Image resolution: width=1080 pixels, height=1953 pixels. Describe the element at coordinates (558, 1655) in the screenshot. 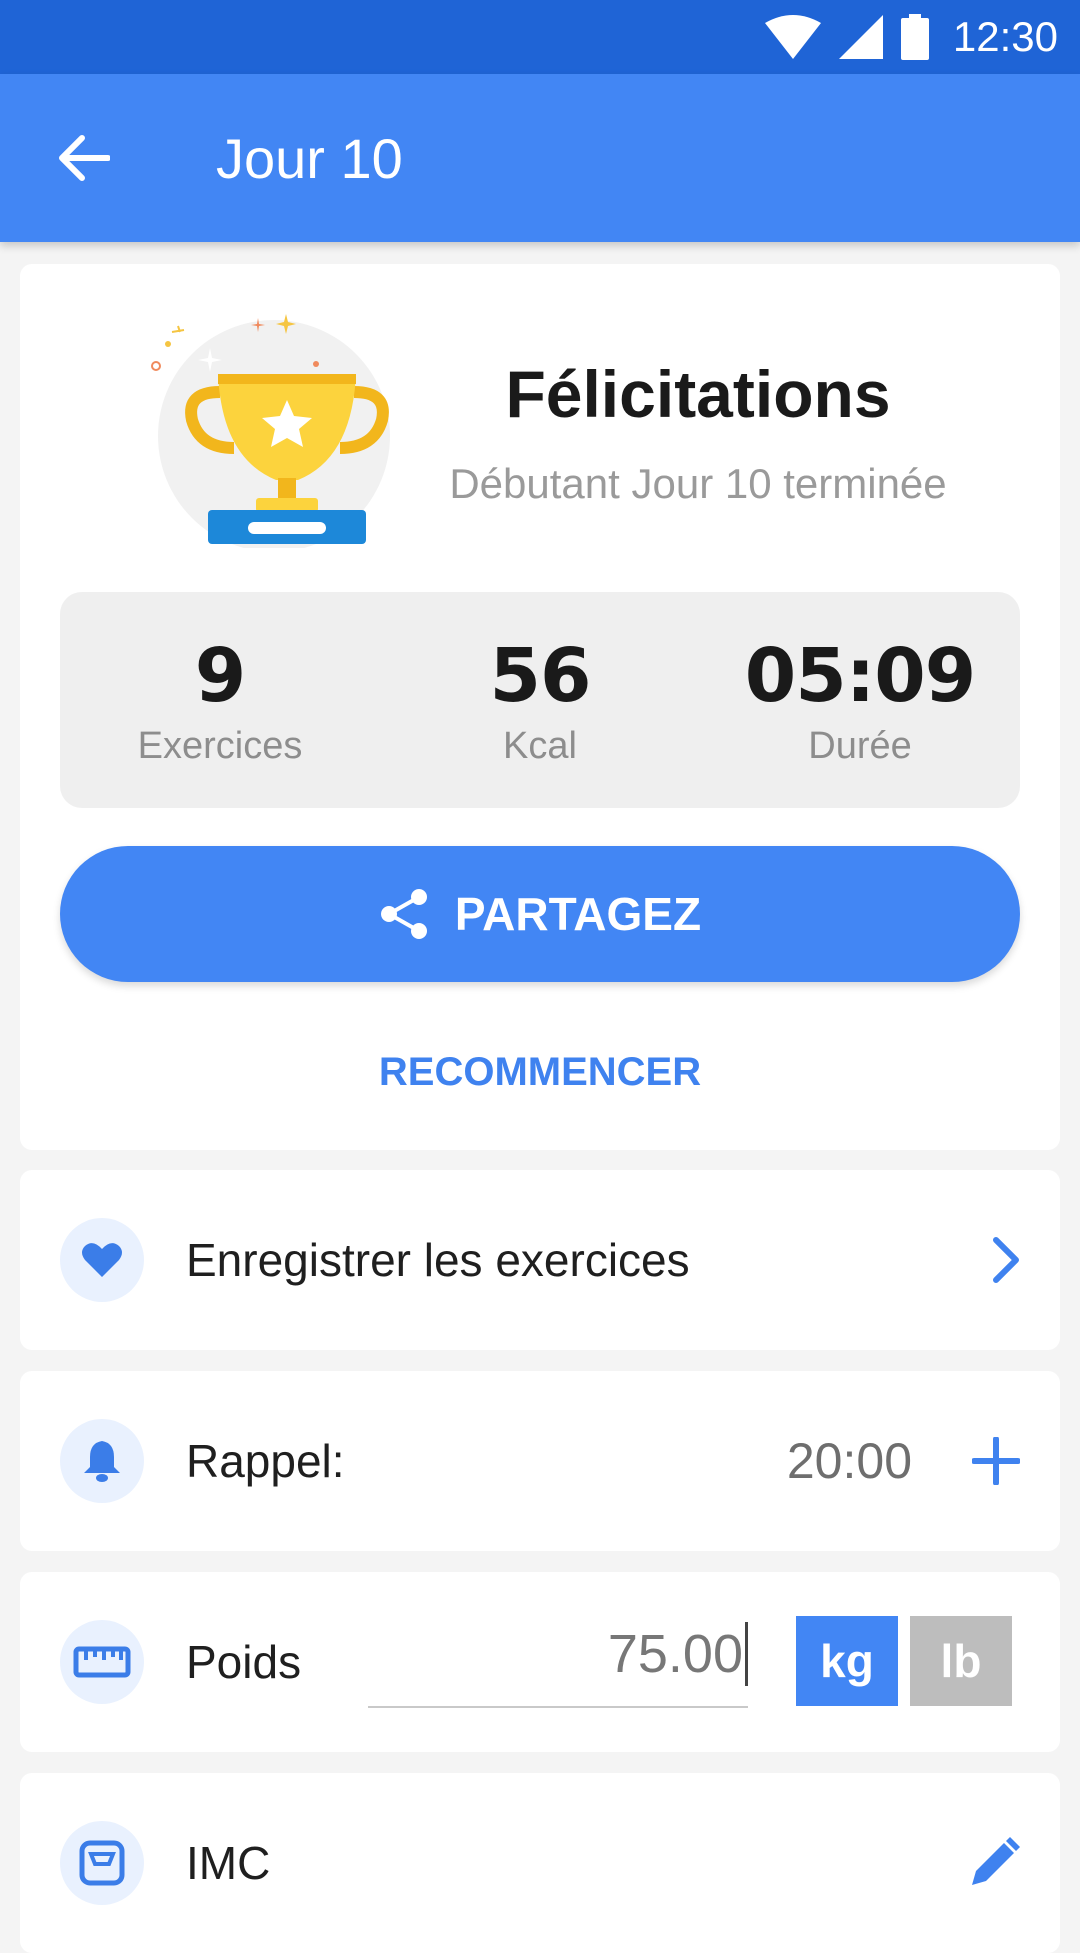

I see `weight-input: 75.00` at that location.